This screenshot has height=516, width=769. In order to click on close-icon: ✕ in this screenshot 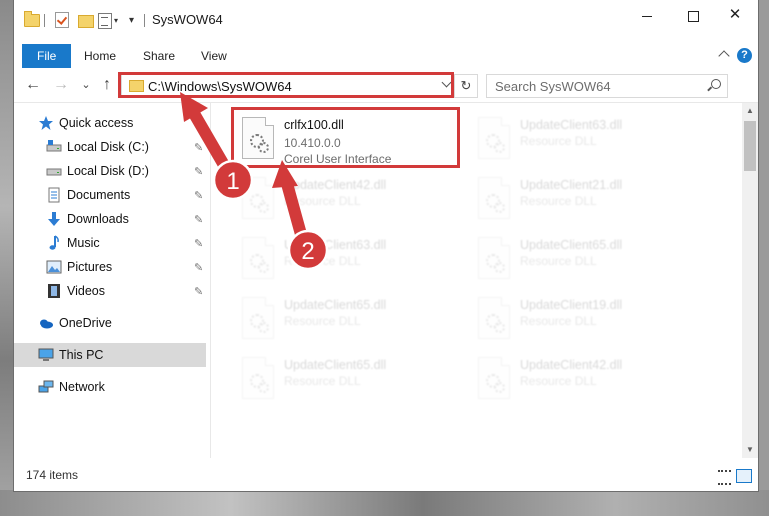, I will do `click(735, 14)`.